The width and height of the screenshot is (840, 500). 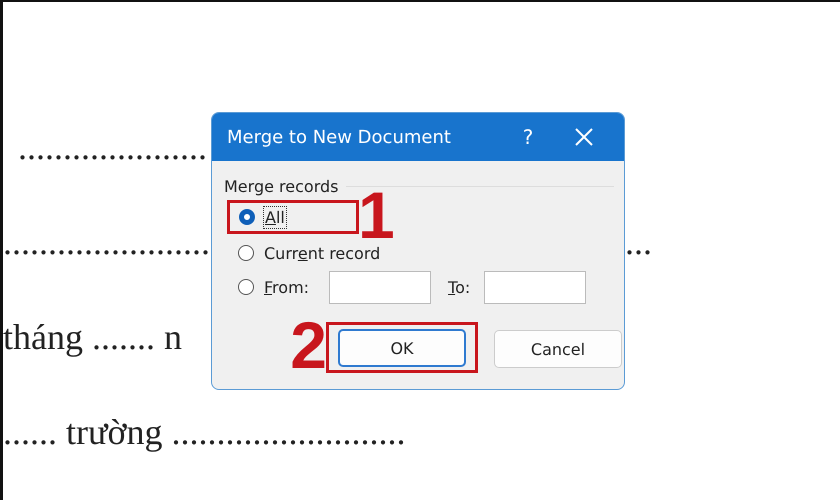 I want to click on window-title: Merge to New Document, so click(x=339, y=137).